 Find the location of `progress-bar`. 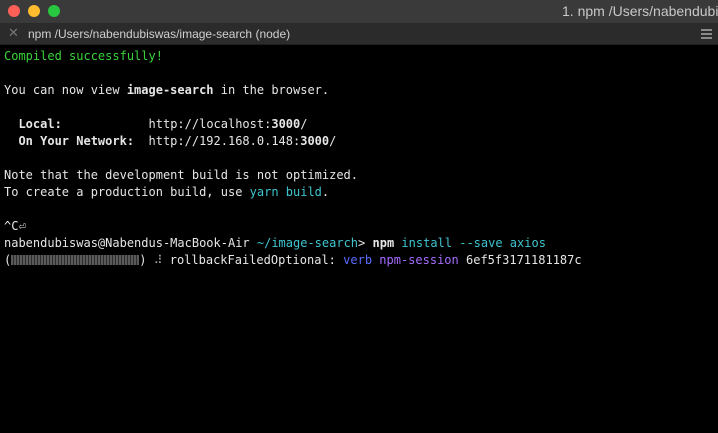

progress-bar is located at coordinates (75, 260).